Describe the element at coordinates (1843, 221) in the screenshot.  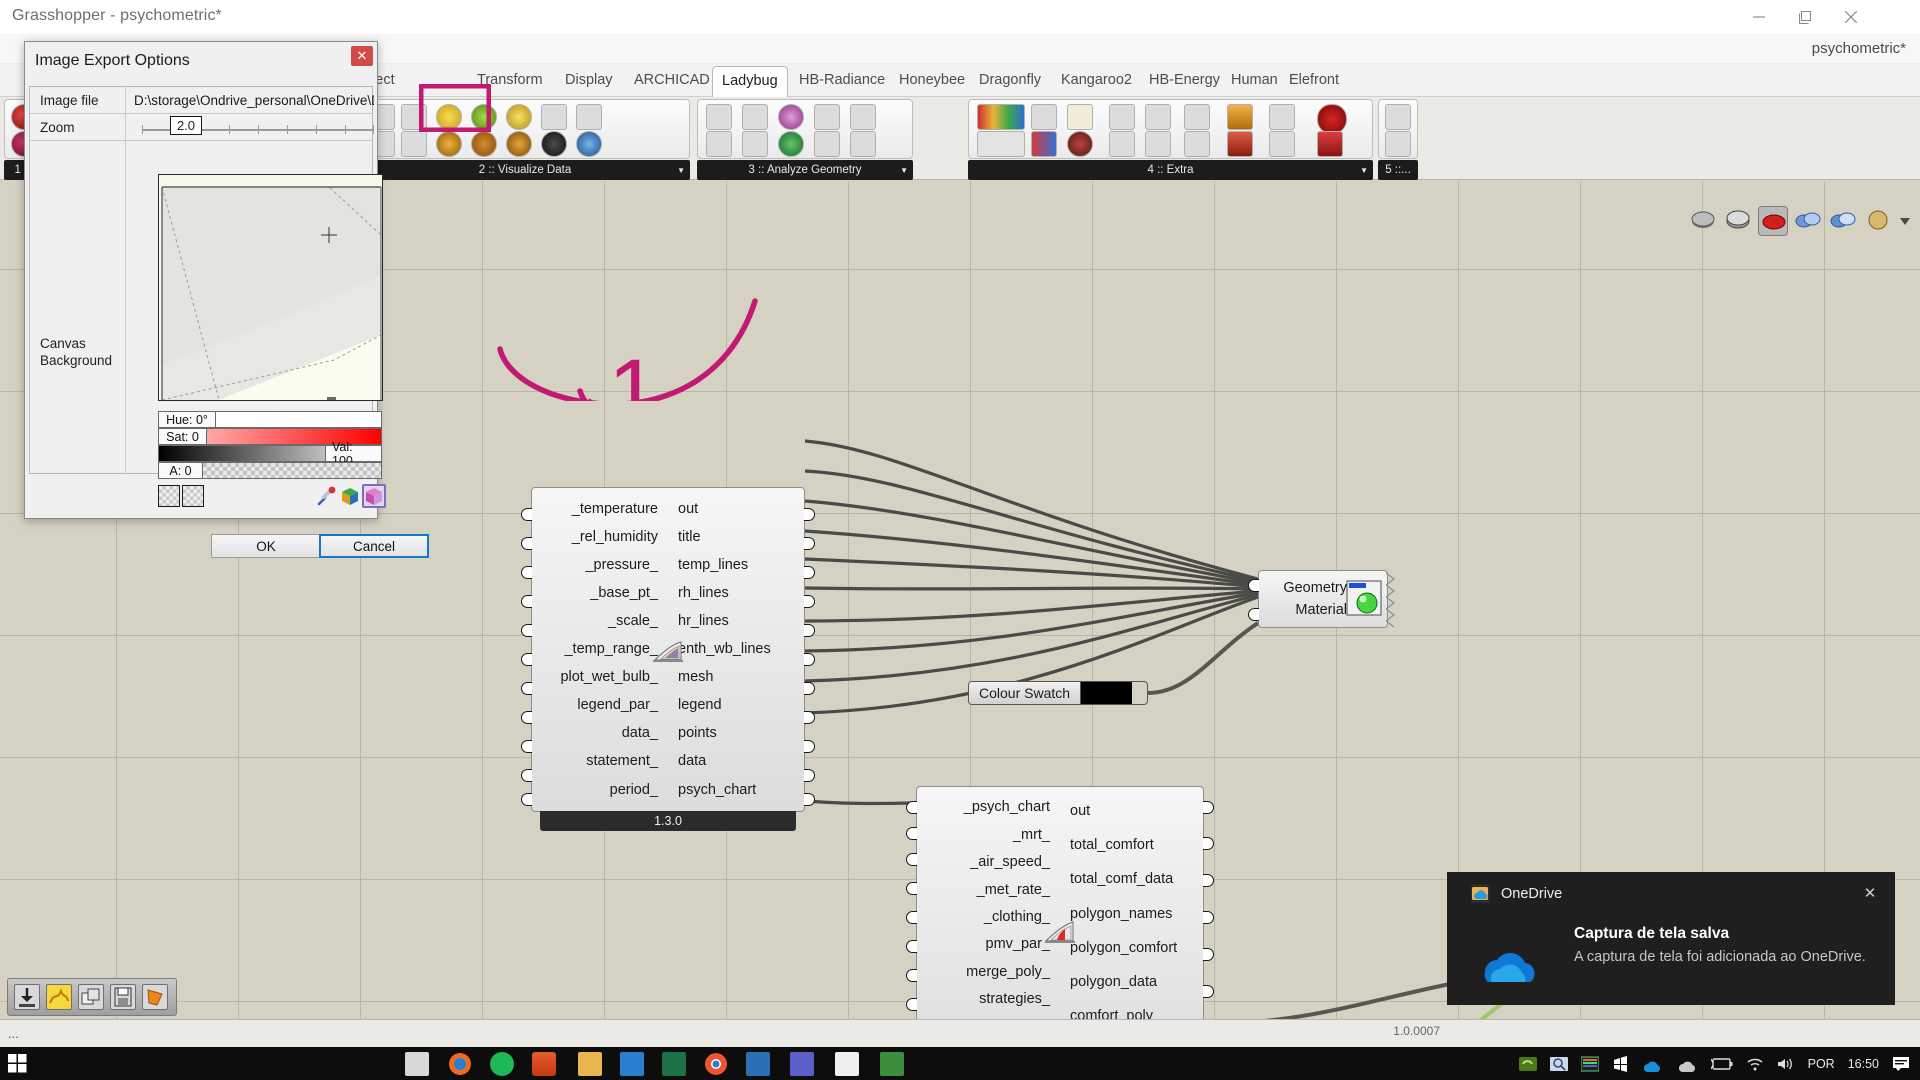
I see `preview-colour-icon` at that location.